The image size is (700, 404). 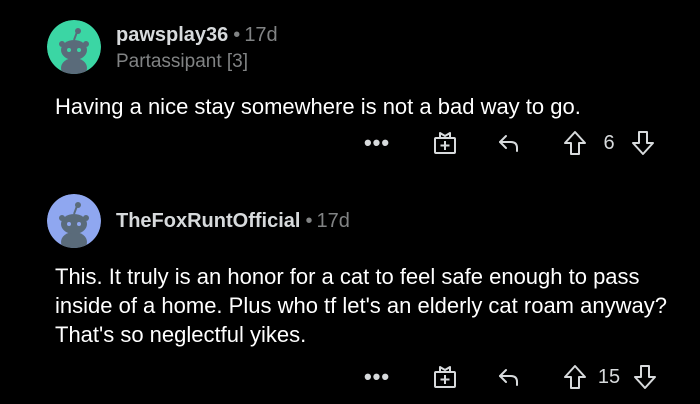 I want to click on username: pawsplay36, so click(x=172, y=35).